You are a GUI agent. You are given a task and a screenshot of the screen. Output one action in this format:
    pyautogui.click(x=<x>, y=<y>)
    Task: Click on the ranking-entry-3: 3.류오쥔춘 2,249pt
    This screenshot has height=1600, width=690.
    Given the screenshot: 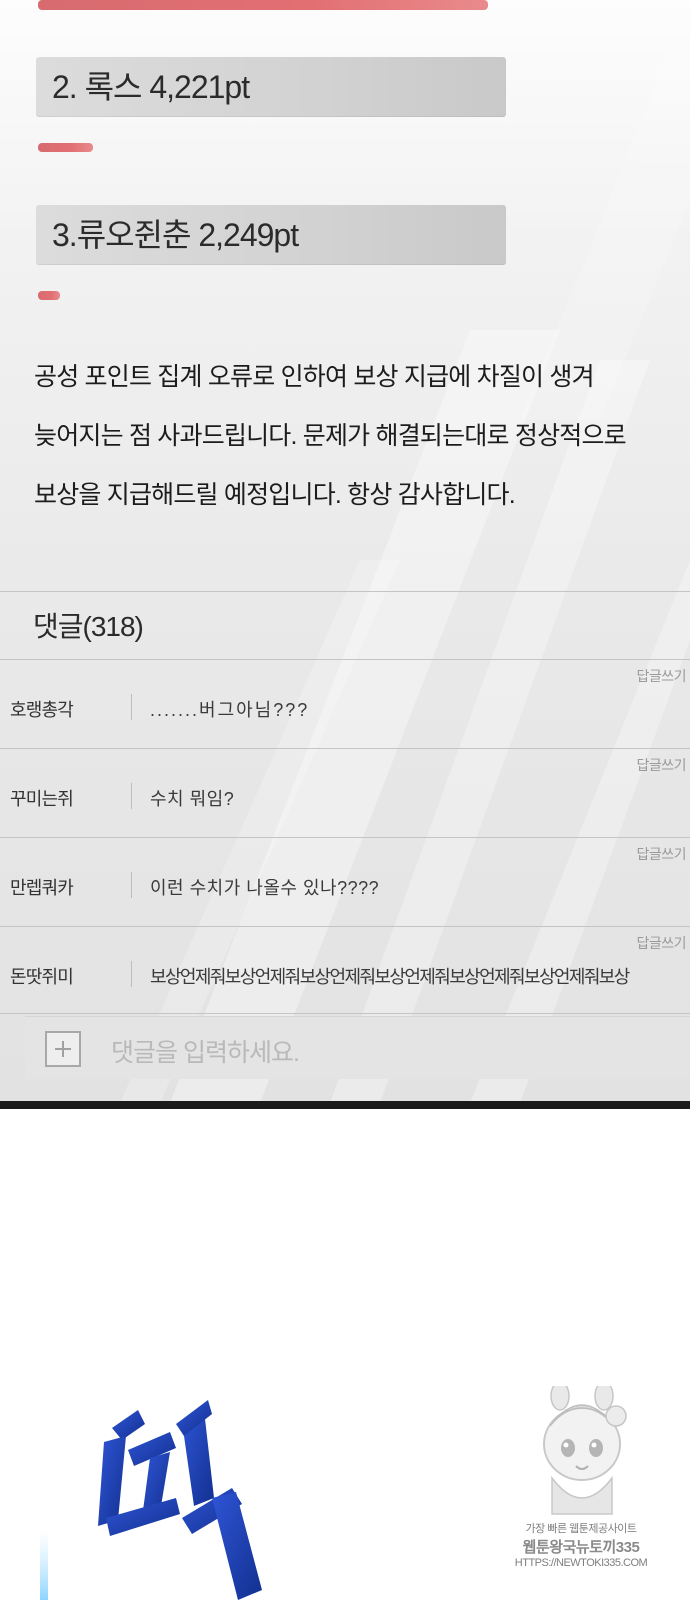 What is the action you would take?
    pyautogui.click(x=271, y=235)
    